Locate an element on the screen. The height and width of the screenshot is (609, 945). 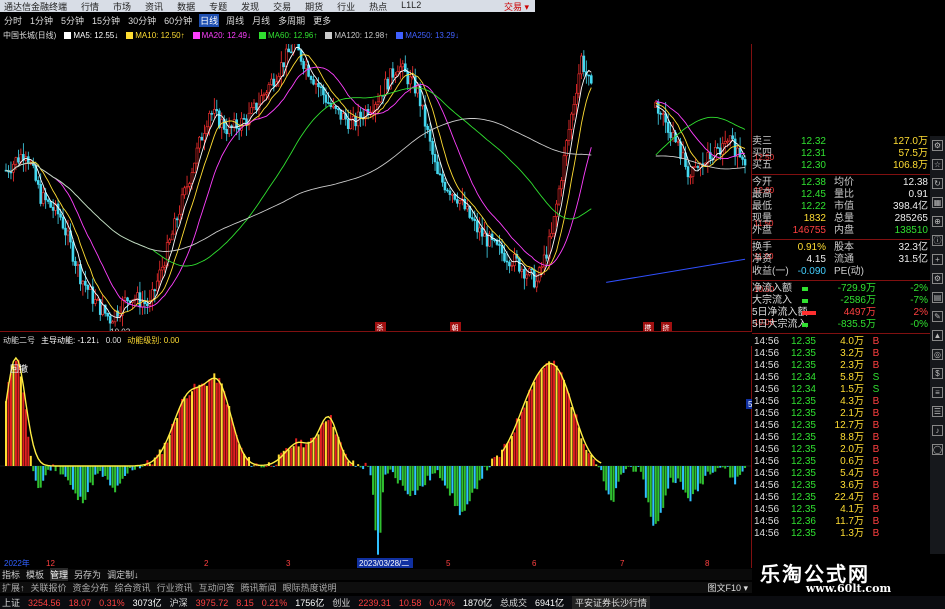
period-8: 月线 is located at coordinates (261, 20).